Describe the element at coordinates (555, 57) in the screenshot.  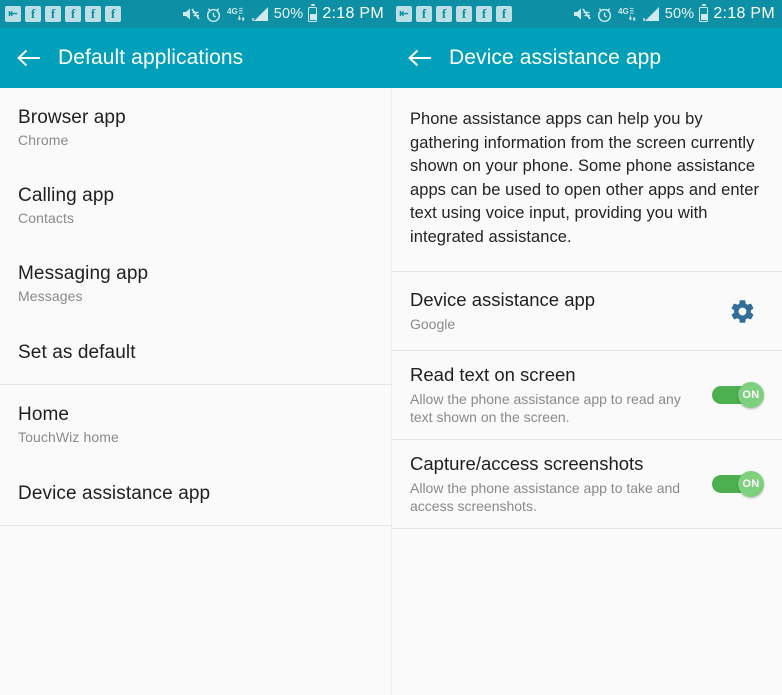
I see `page-title: Device assistance app` at that location.